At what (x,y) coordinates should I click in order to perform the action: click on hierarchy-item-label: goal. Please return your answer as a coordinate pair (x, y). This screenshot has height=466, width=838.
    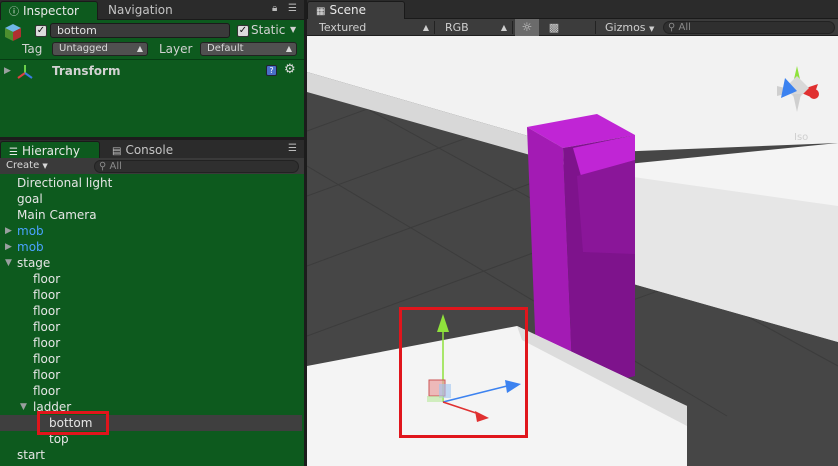
    Looking at the image, I should click on (30, 199).